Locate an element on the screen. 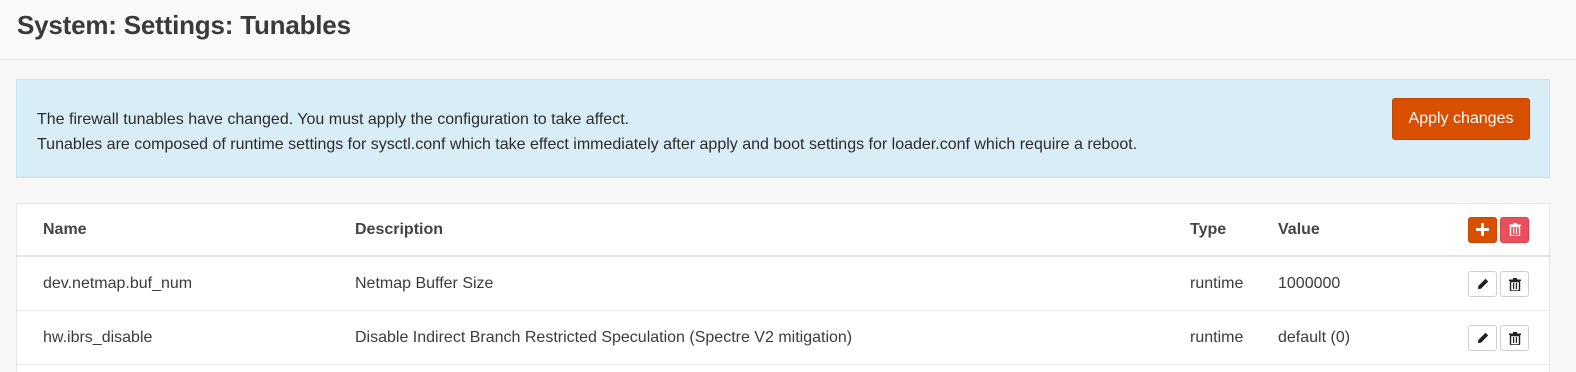  column-header-name: Name is located at coordinates (65, 229).